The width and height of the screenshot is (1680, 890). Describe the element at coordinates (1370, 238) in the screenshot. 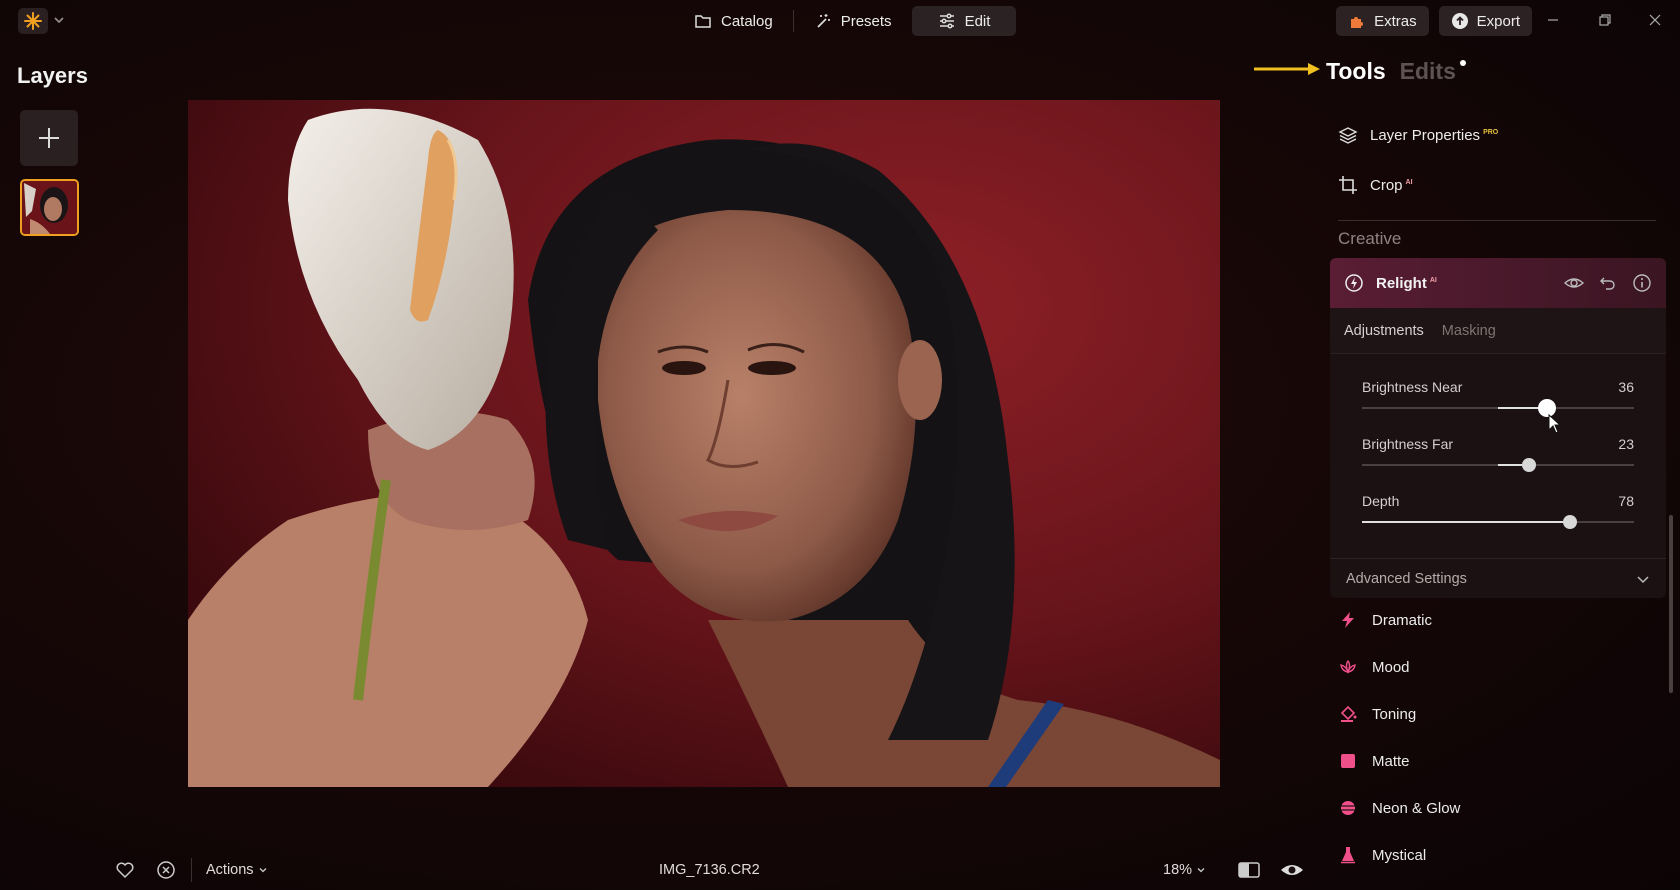

I see `creative-section-title: Creative` at that location.